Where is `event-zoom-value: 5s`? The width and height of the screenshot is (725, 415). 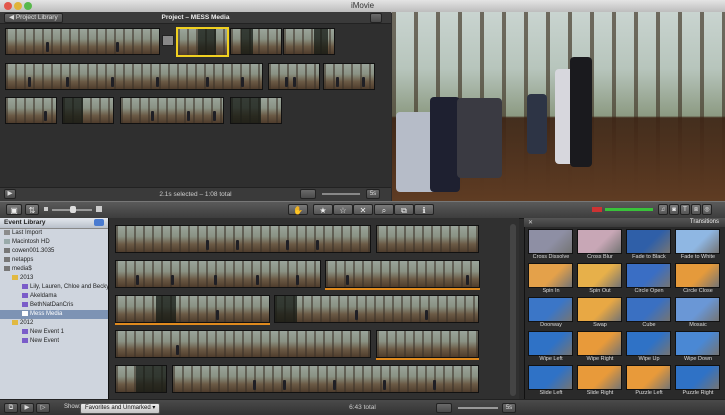 event-zoom-value: 5s is located at coordinates (509, 408).